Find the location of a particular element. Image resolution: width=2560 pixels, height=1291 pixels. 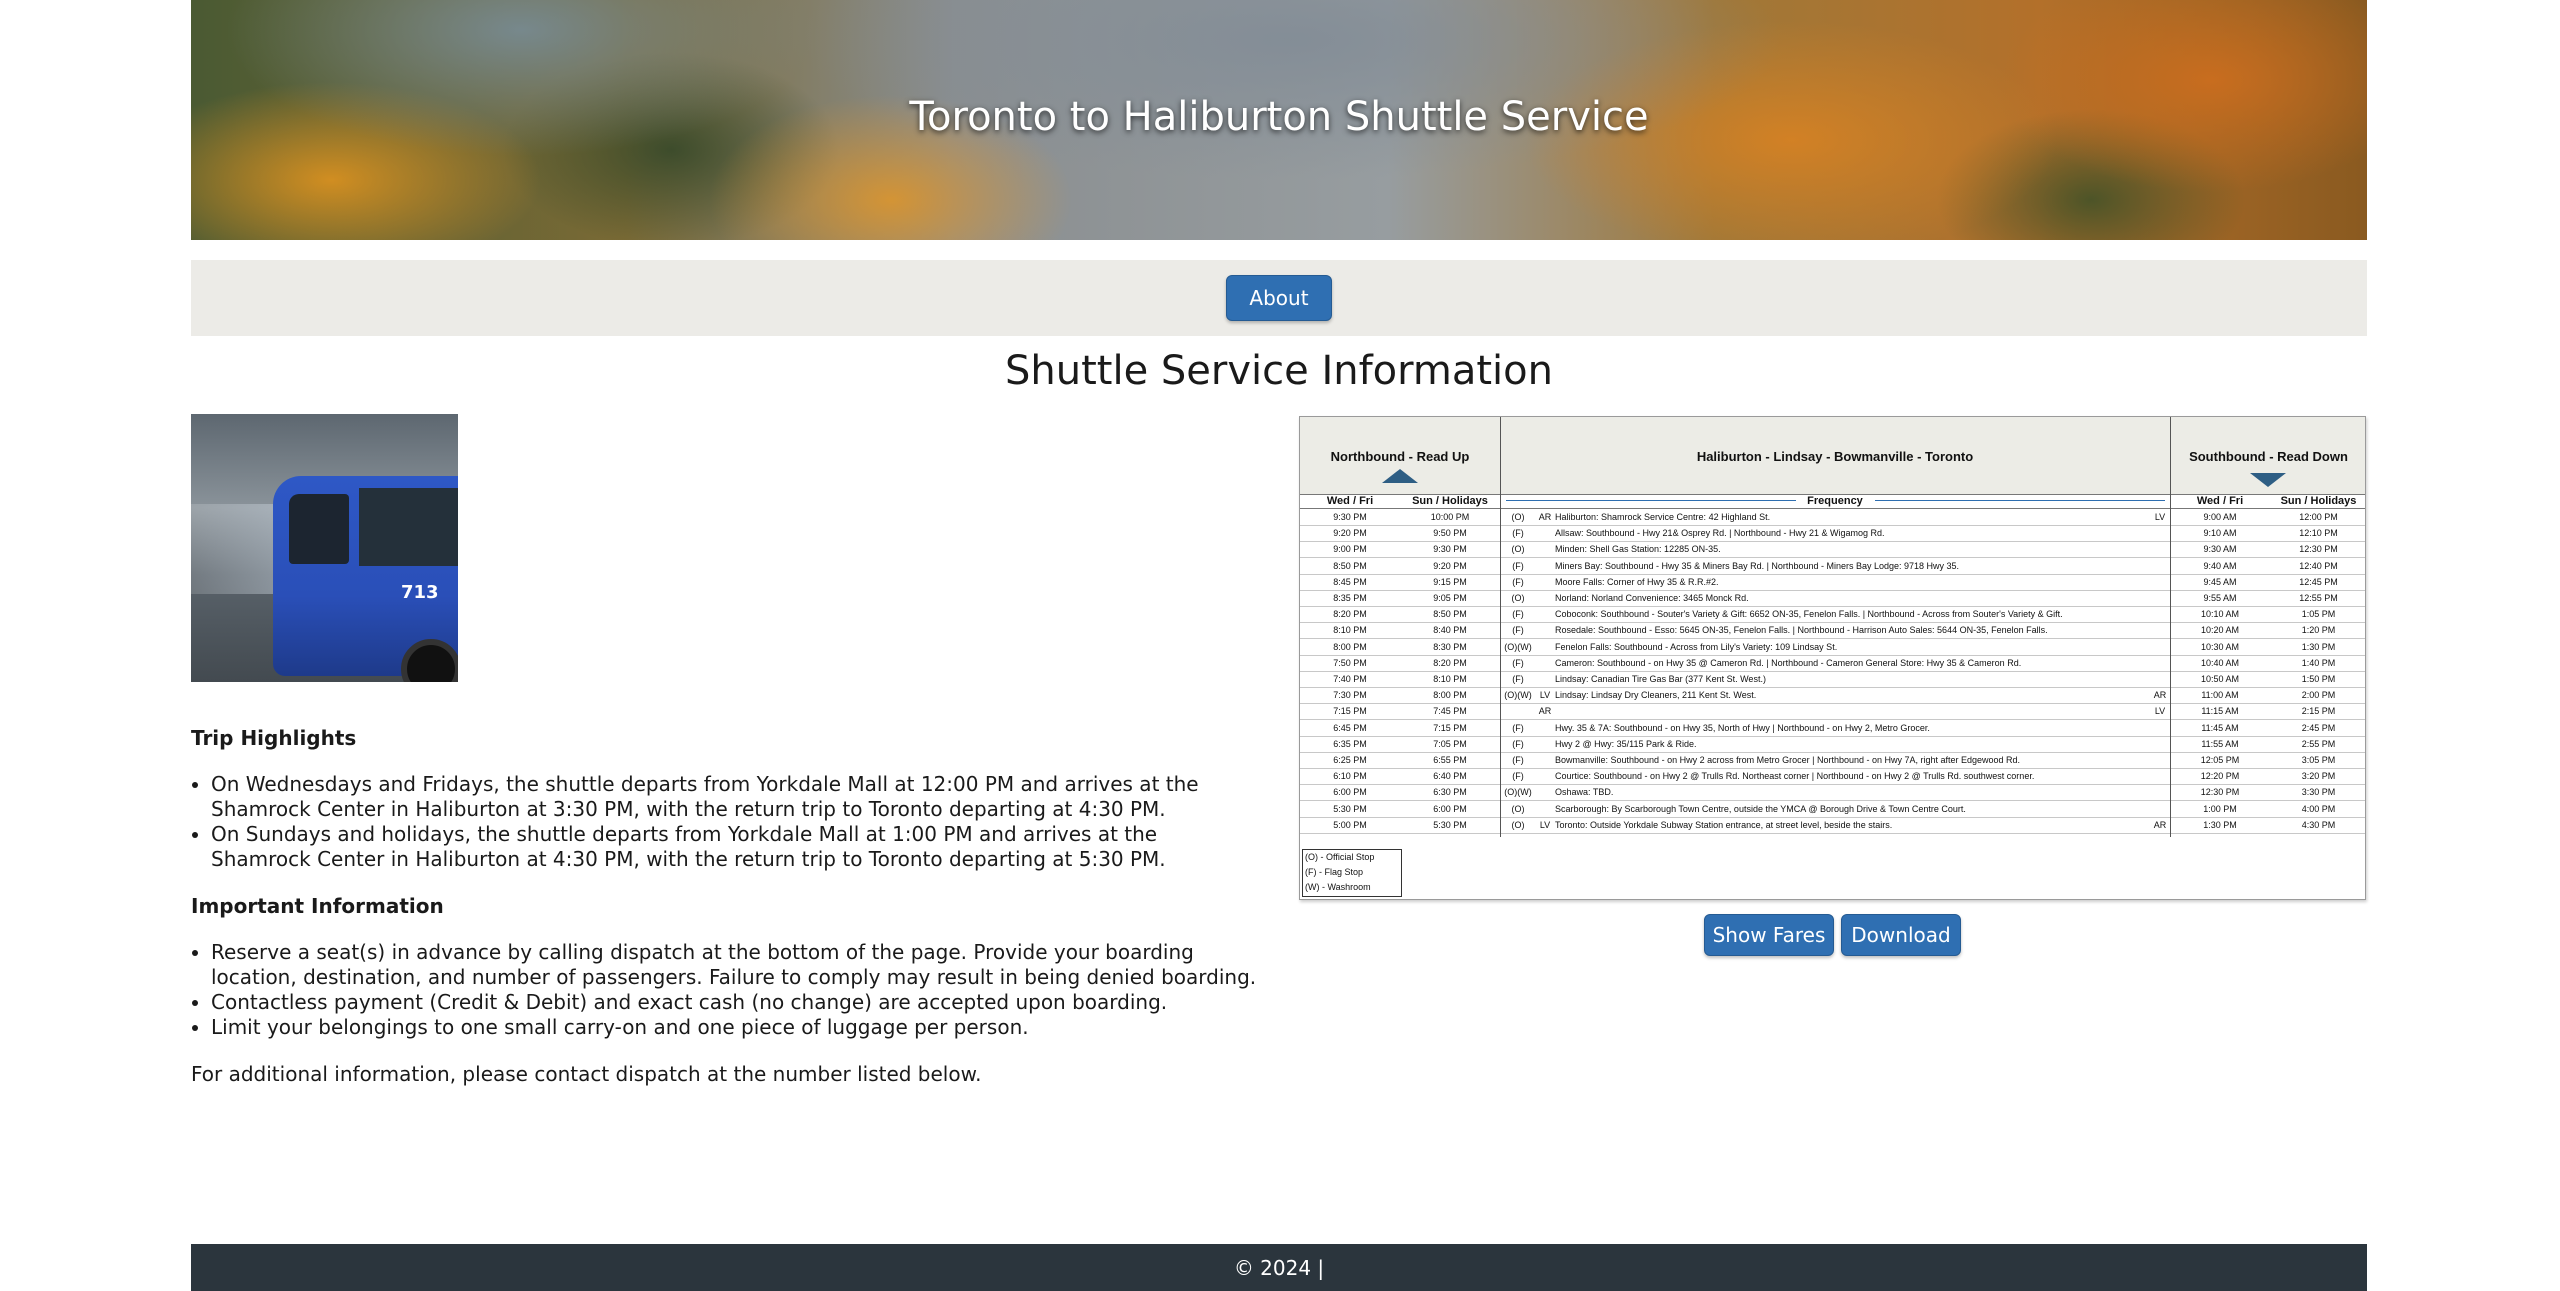

table-cell: 1:00 PM is located at coordinates (2220, 808).